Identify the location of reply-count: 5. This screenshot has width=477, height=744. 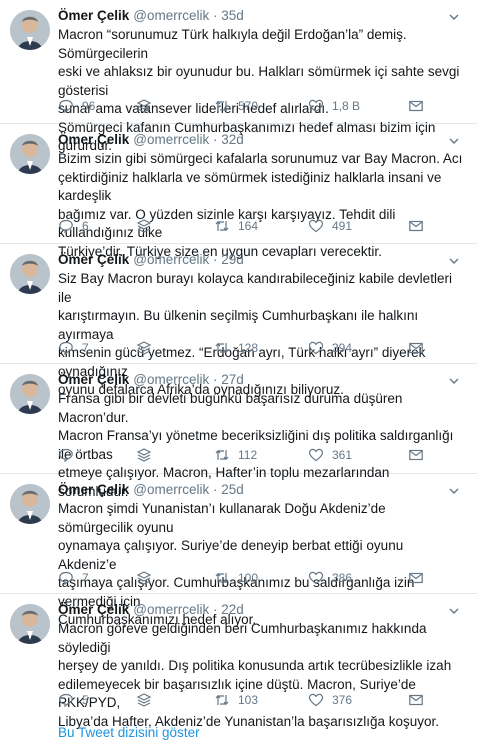
(85, 700).